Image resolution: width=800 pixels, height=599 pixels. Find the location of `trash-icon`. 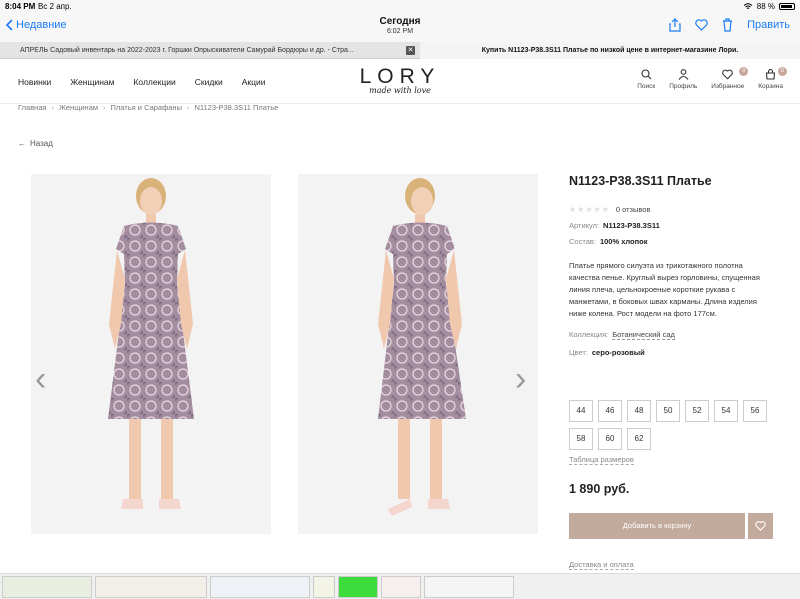

trash-icon is located at coordinates (727, 25).